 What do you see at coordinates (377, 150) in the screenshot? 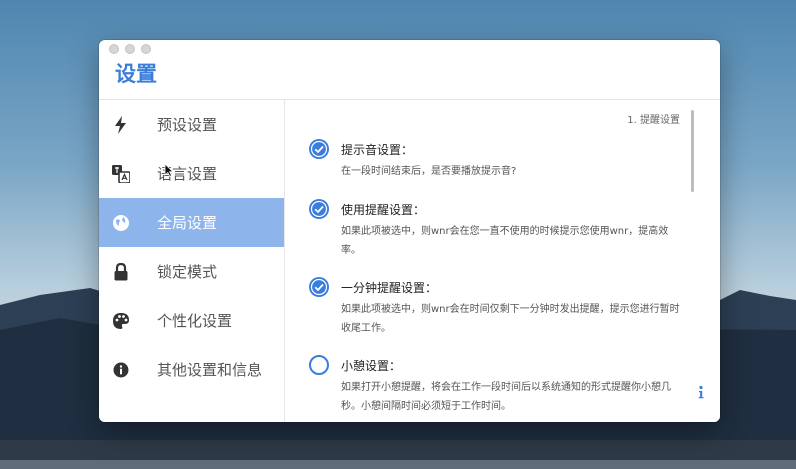
I see `option-title: 提示音设置：` at bounding box center [377, 150].